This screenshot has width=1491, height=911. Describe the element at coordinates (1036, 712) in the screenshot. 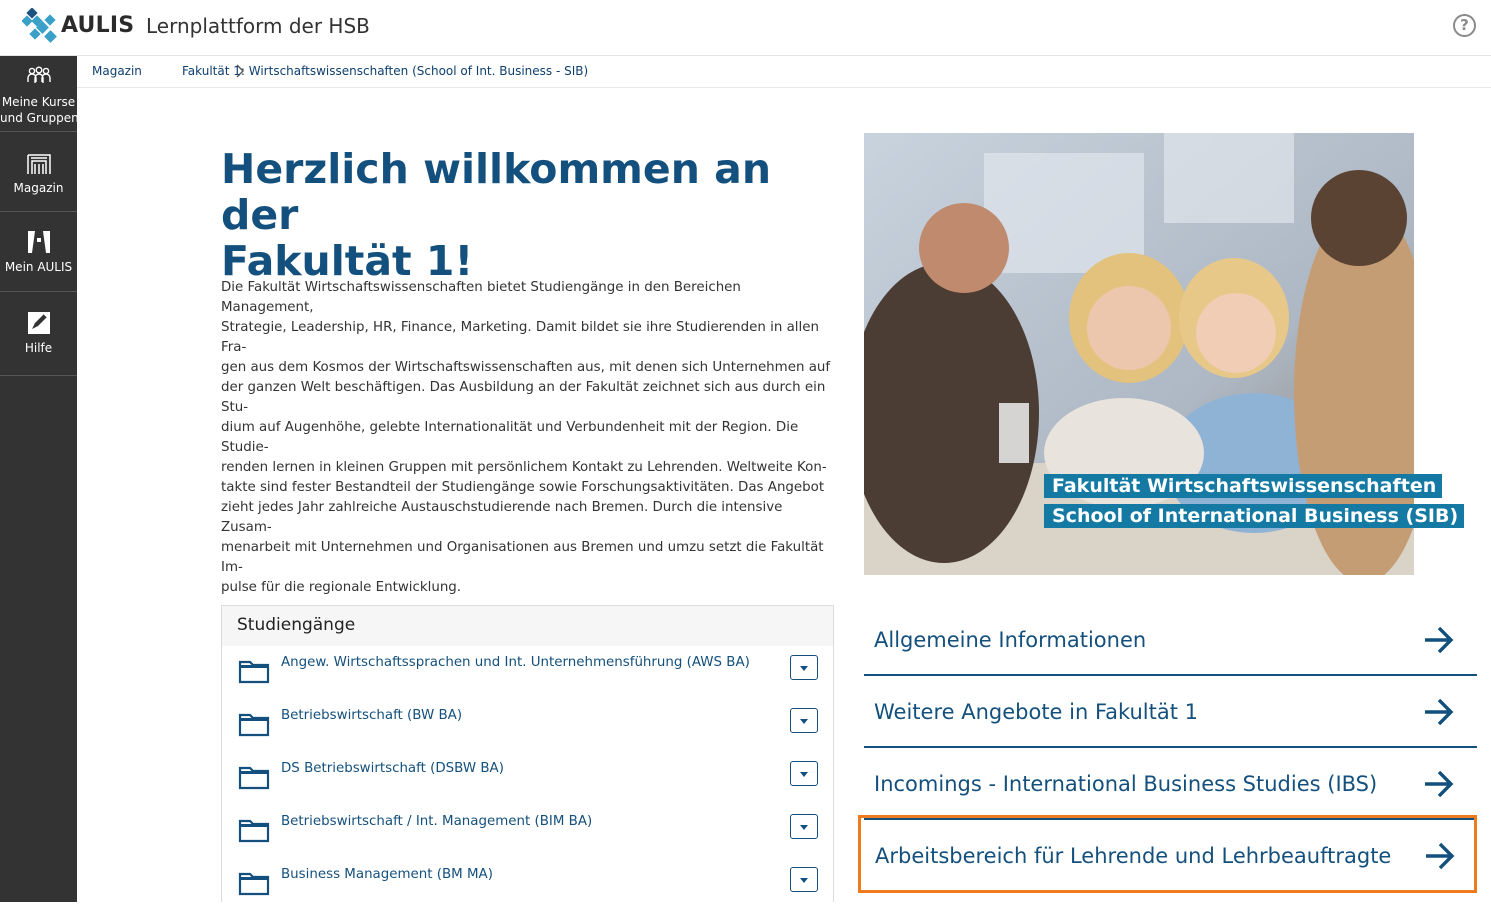

I see `link-label: Weitere Angebote in Fakultät 1` at that location.